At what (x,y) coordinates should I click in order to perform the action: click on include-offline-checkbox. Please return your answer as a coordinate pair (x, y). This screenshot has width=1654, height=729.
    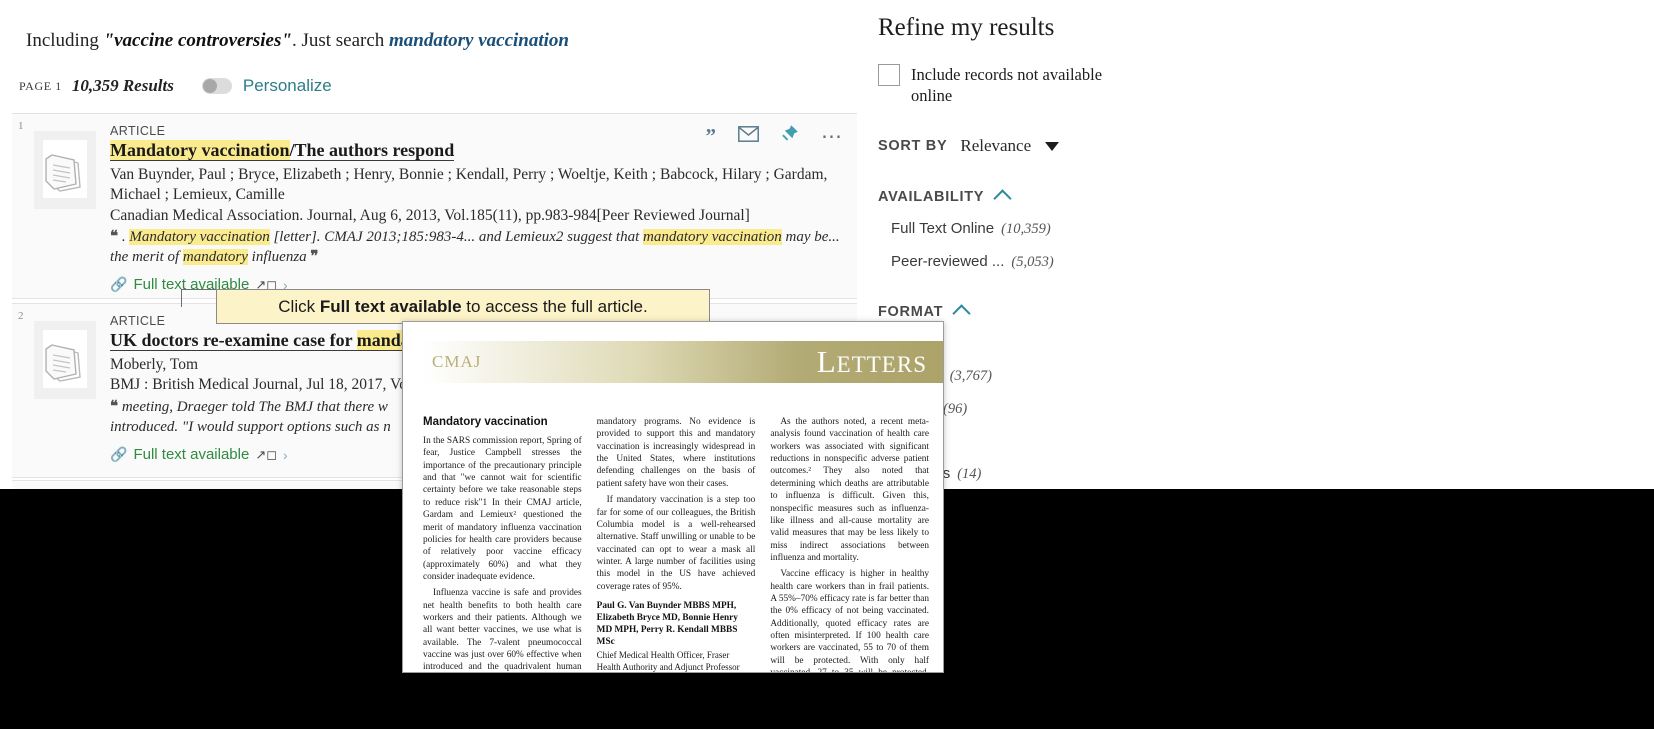
    Looking at the image, I should click on (889, 75).